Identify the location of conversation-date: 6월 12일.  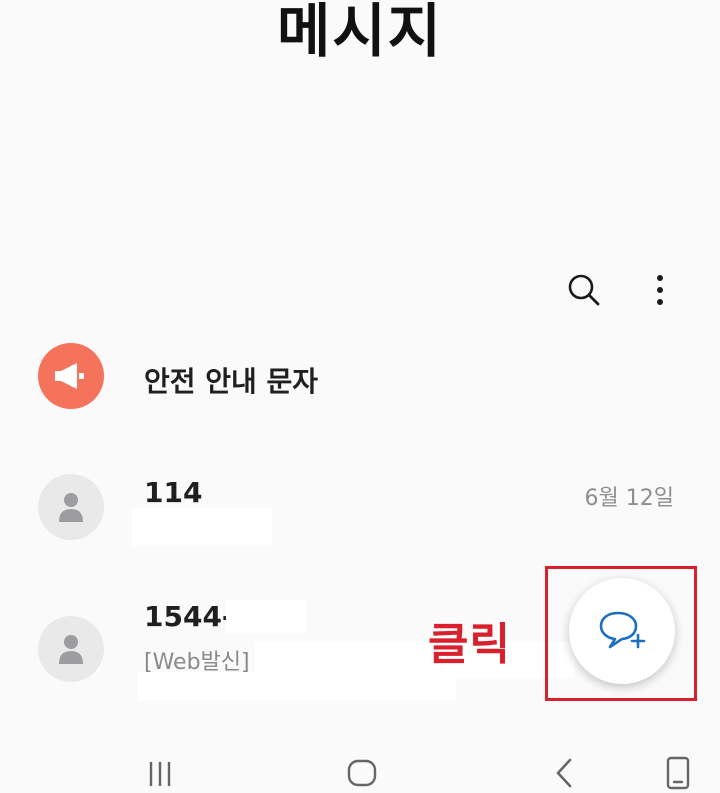
(629, 498).